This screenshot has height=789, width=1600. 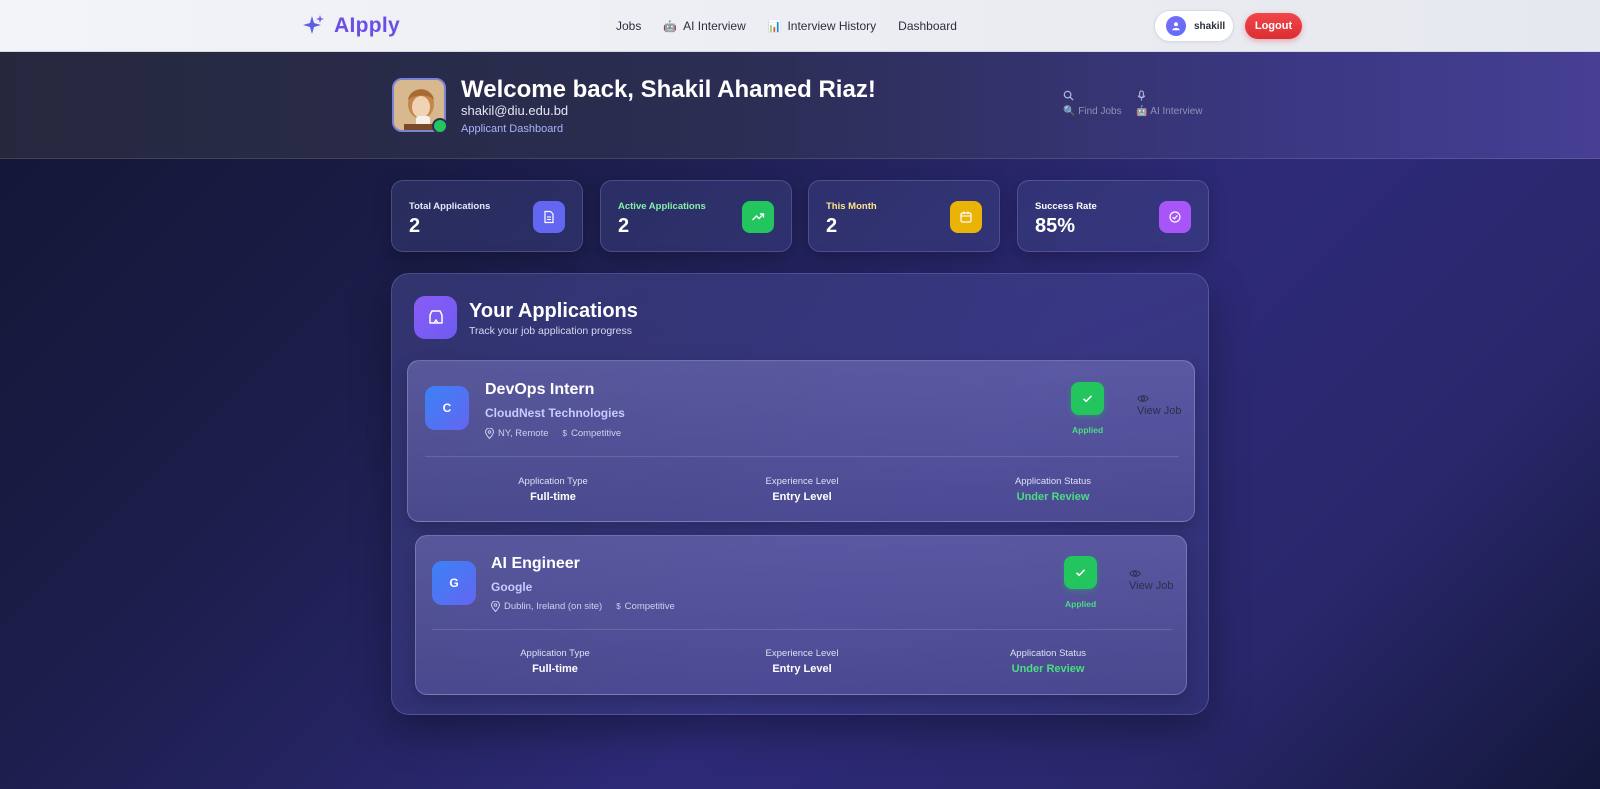 What do you see at coordinates (1092, 97) in the screenshot?
I see `search-icon` at bounding box center [1092, 97].